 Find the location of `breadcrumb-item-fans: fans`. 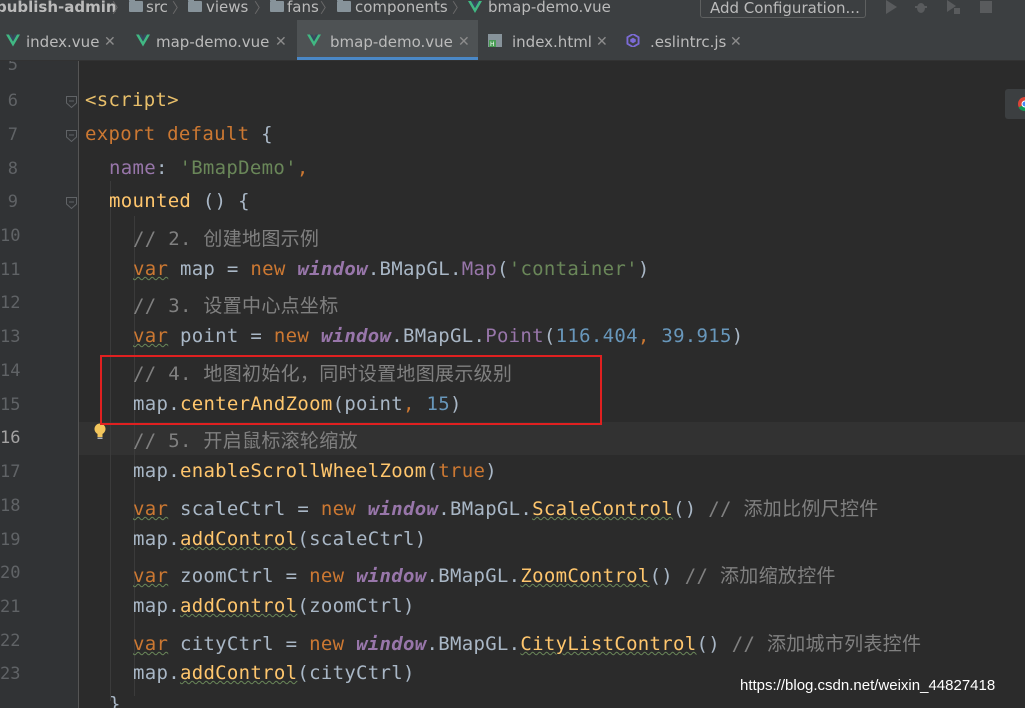

breadcrumb-item-fans: fans is located at coordinates (303, 8).